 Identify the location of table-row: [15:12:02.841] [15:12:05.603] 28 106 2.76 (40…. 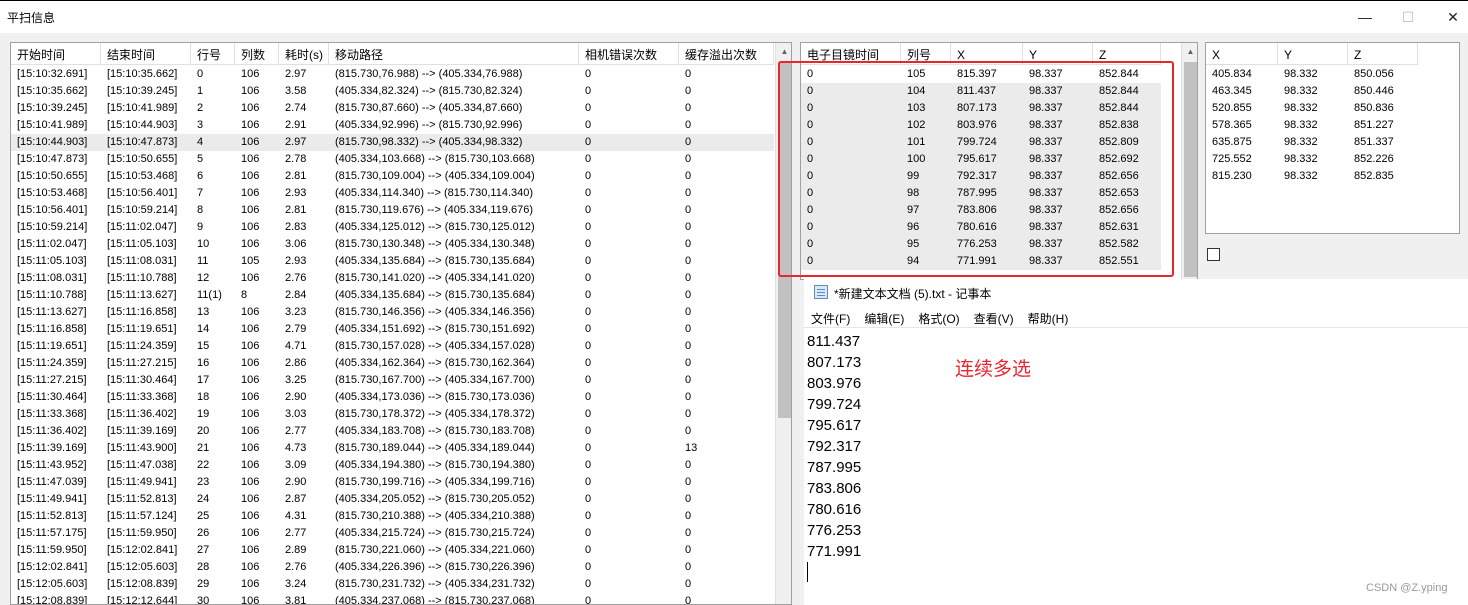
(392, 567).